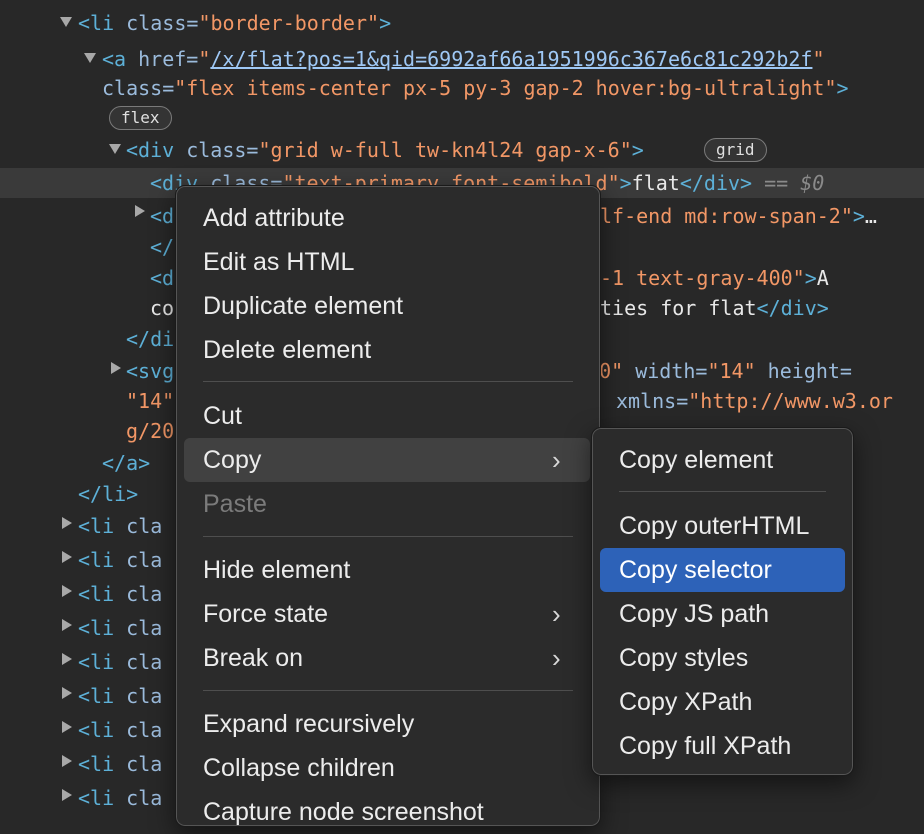 The height and width of the screenshot is (834, 924). I want to click on menu-hide-element: Hide element, so click(387, 570).